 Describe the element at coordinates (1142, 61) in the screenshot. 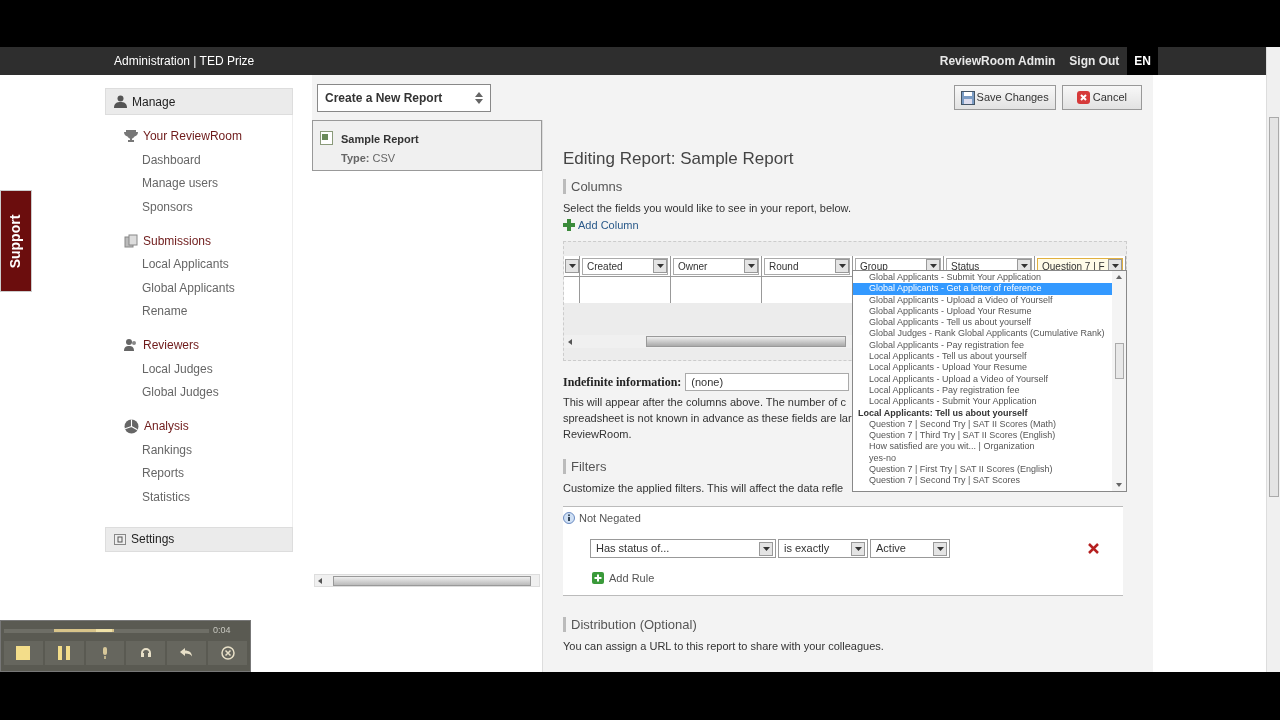

I see `language-button: EN` at that location.